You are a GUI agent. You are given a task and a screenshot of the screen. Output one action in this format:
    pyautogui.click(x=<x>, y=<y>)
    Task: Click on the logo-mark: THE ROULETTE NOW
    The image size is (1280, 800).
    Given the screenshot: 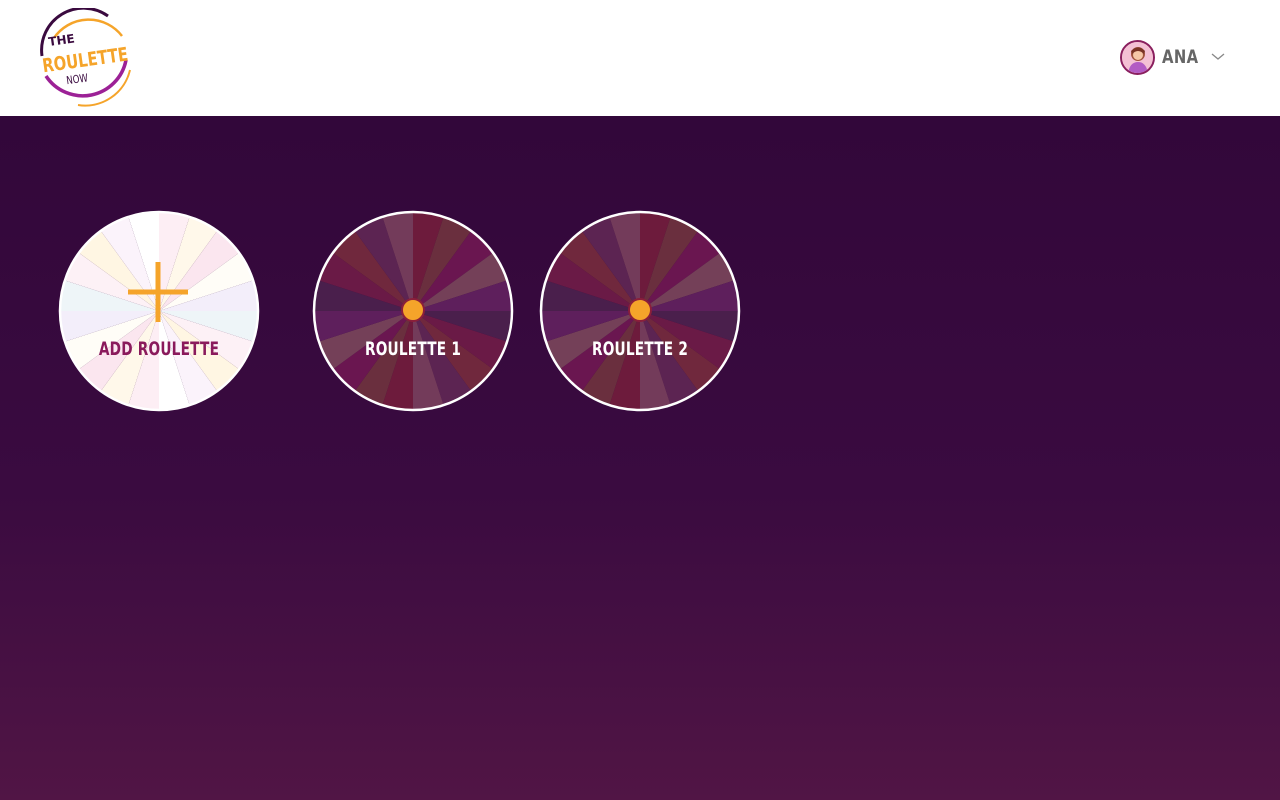 What is the action you would take?
    pyautogui.click(x=85, y=57)
    